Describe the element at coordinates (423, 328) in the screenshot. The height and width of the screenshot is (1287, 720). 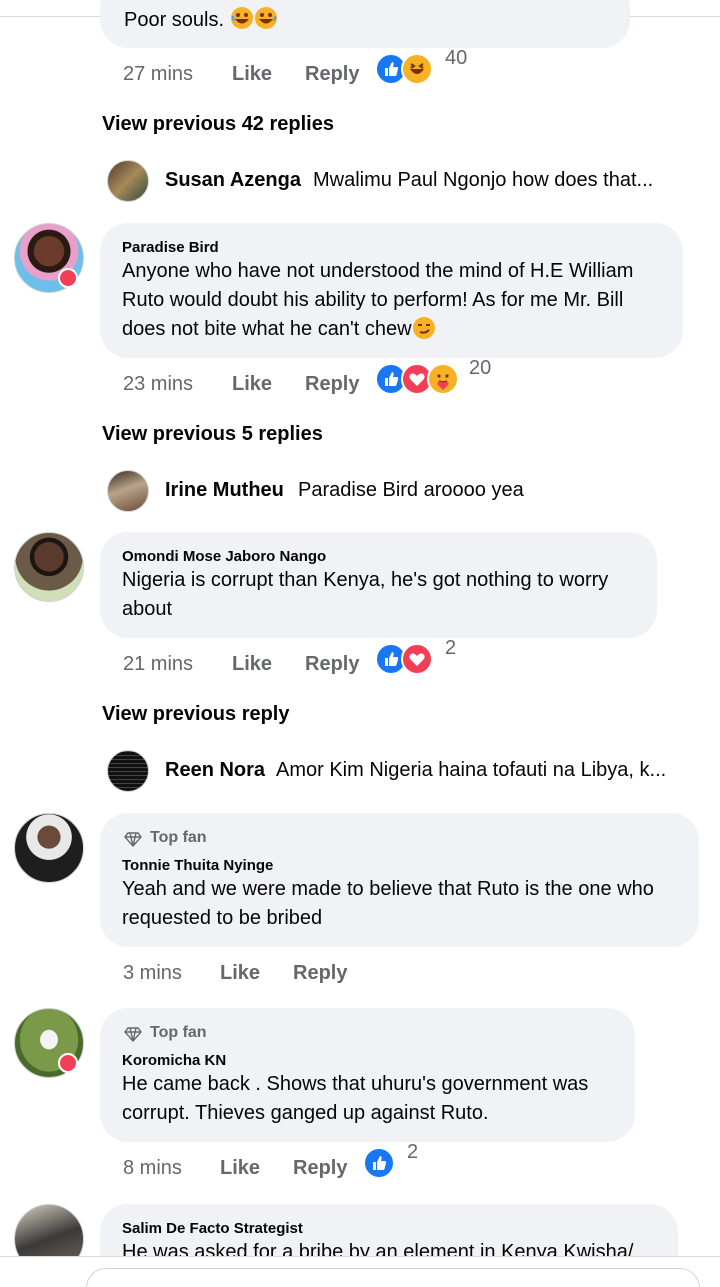
I see `smirk-emoji-icon` at that location.